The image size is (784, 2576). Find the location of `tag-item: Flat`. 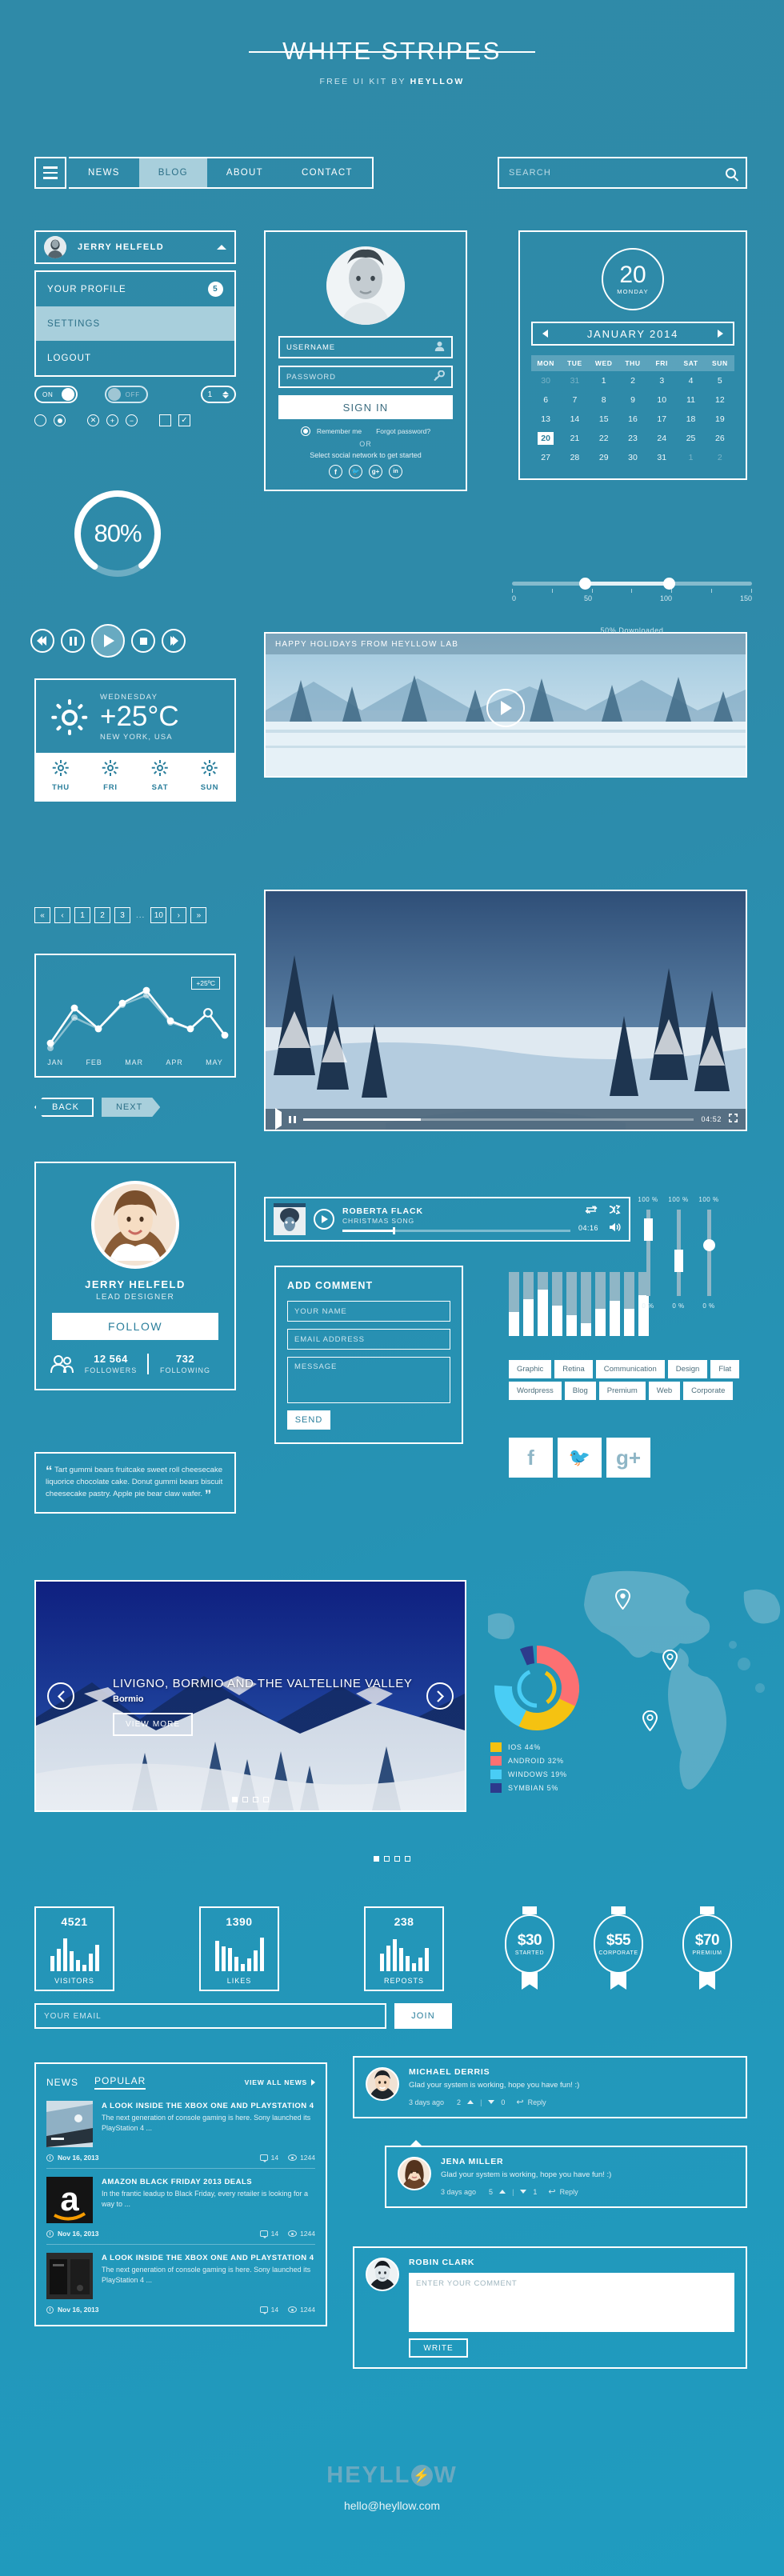

tag-item: Flat is located at coordinates (725, 1369).